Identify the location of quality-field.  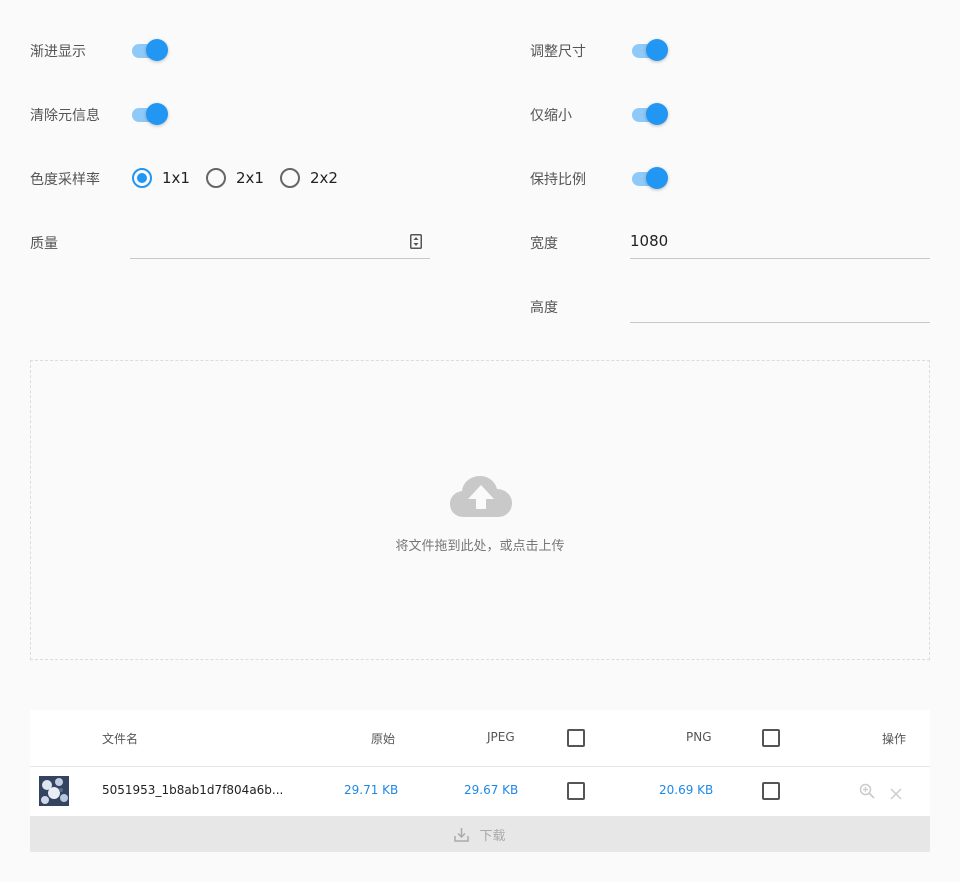
(280, 241).